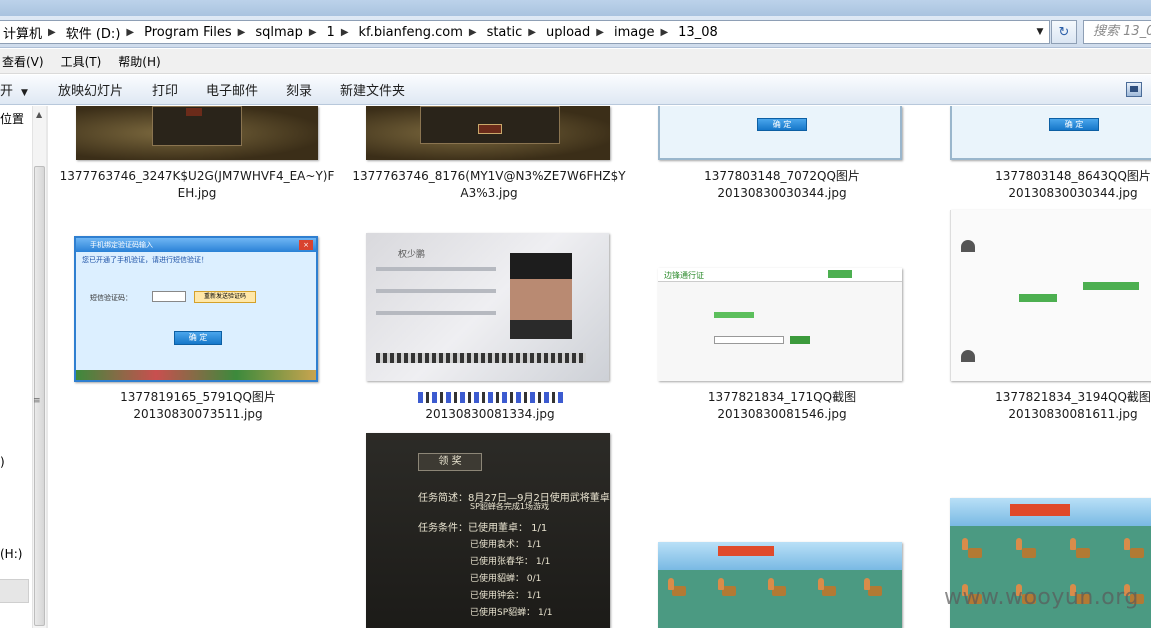 This screenshot has width=1151, height=628. Describe the element at coordinates (509, 506) in the screenshot. I see `task-description-2: SP貂蝉各完成1场游戏` at that location.